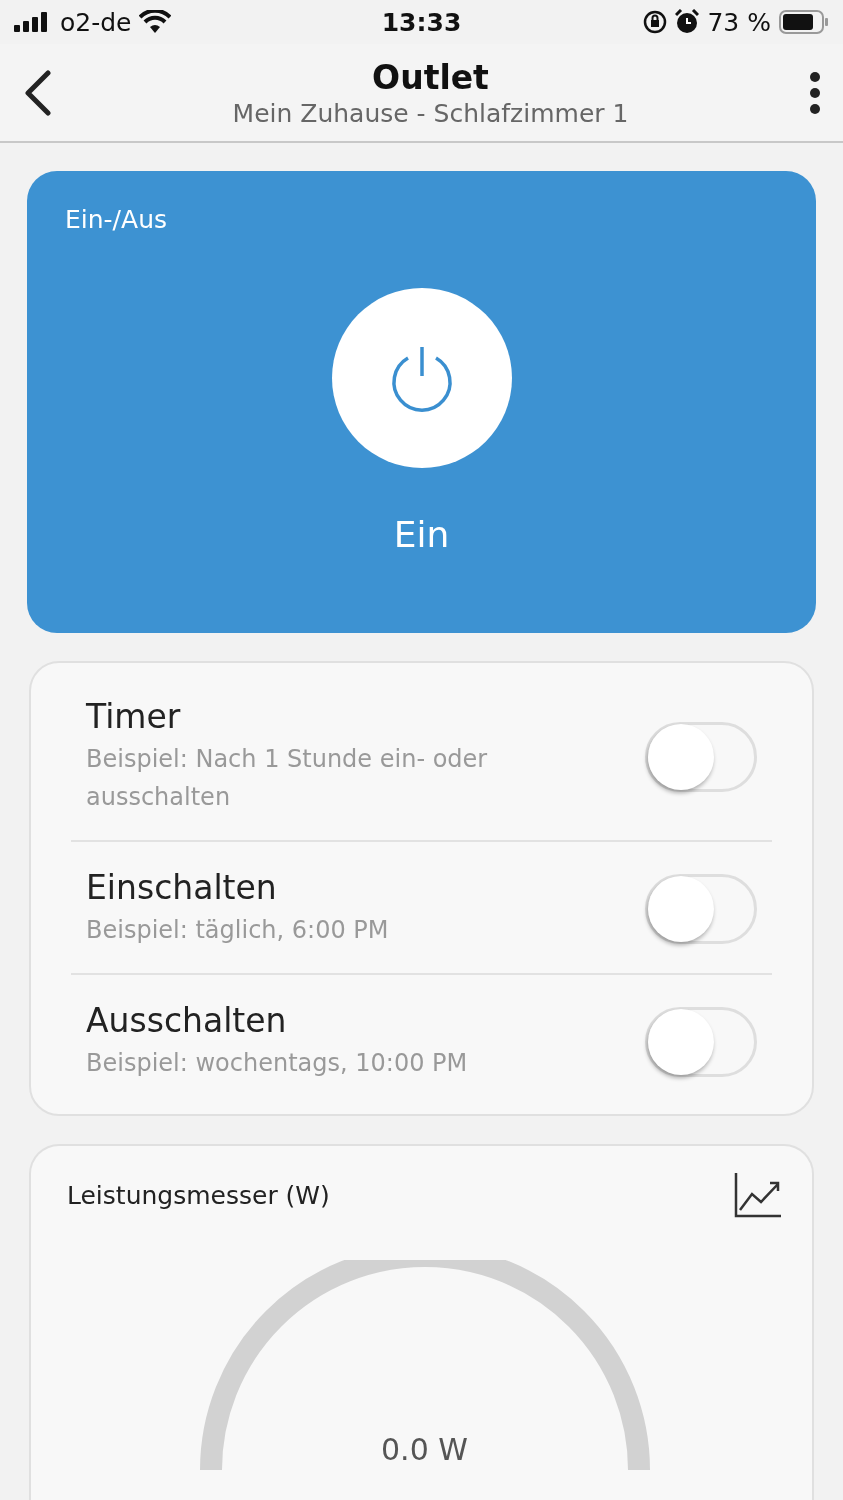 The height and width of the screenshot is (1500, 843). I want to click on rotation-lock-icon, so click(655, 22).